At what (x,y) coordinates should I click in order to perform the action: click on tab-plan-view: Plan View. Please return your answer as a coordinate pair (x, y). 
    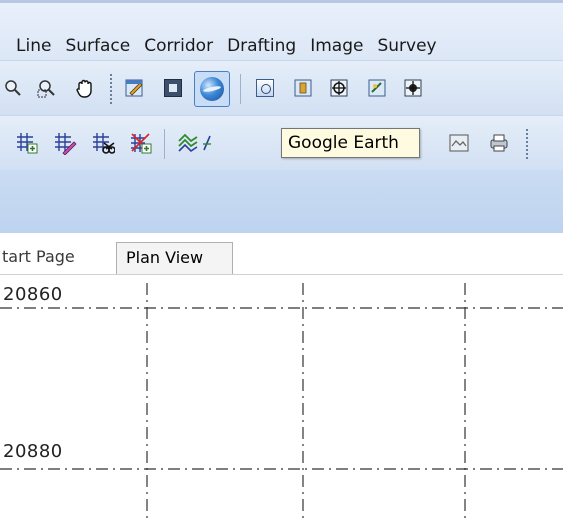
    Looking at the image, I should click on (174, 258).